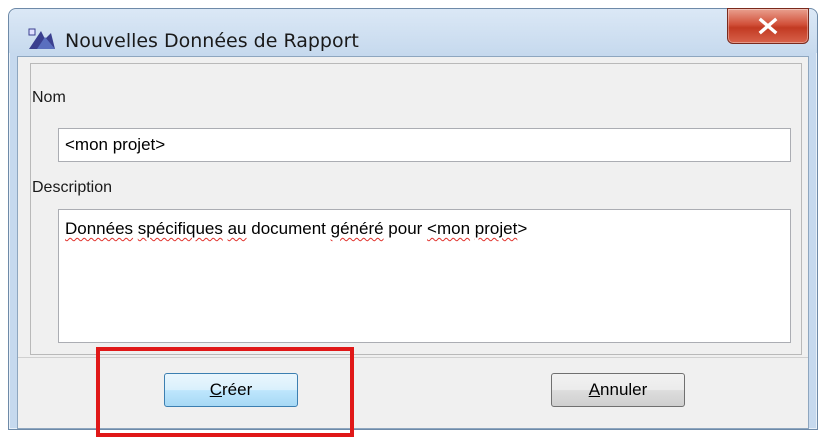 The image size is (820, 437). Describe the element at coordinates (225, 392) in the screenshot. I see `highlight-annotation` at that location.